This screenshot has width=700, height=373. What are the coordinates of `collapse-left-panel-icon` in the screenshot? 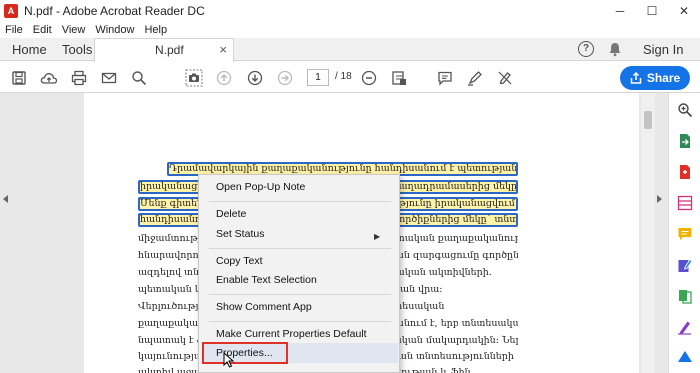 It's located at (5, 199).